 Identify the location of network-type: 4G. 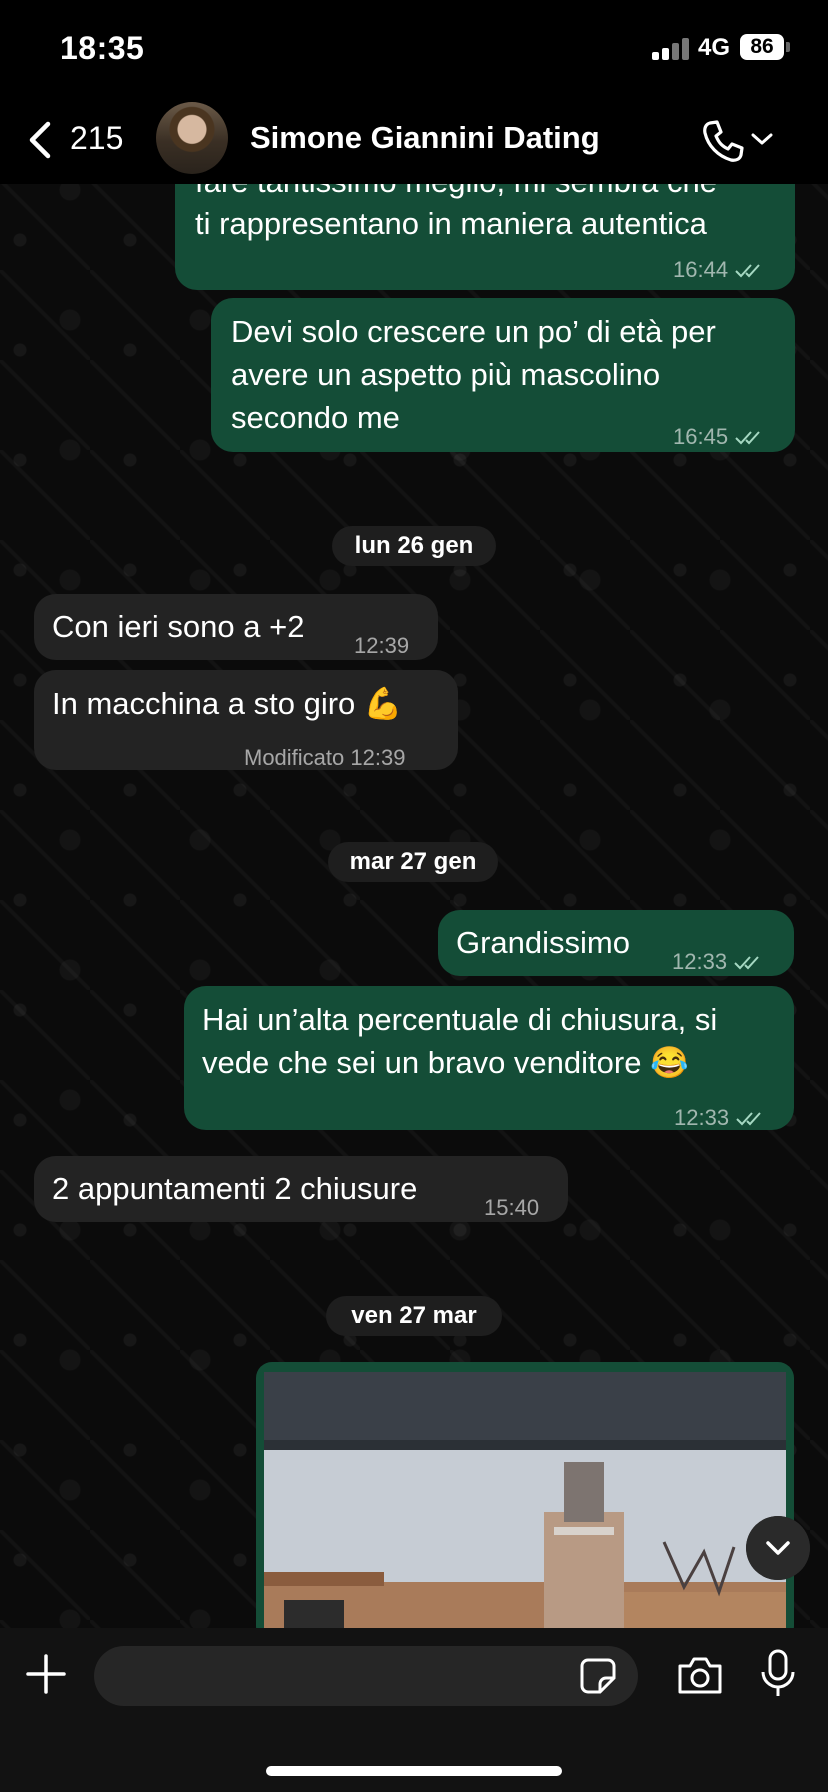
(714, 47).